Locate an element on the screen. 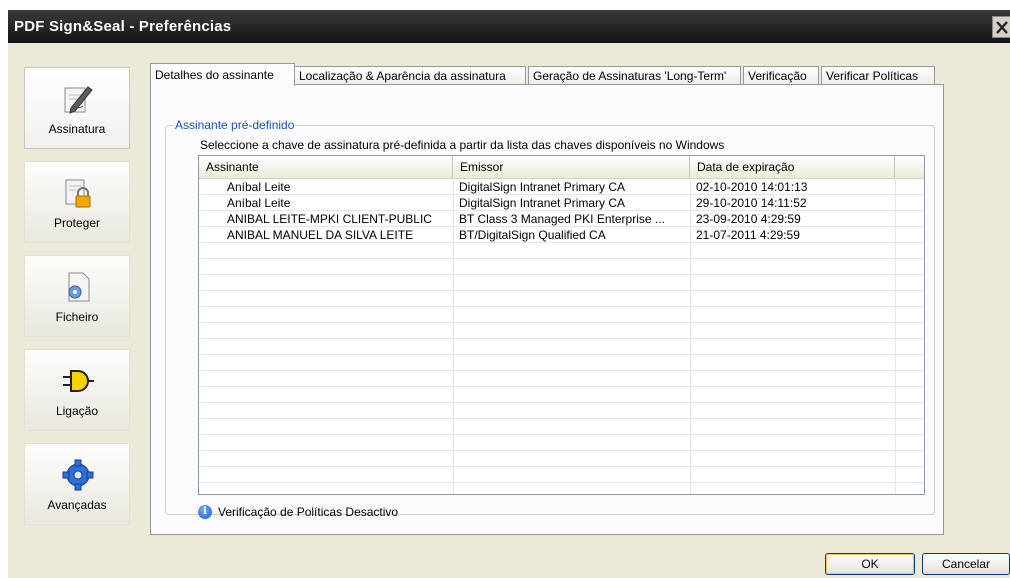 The height and width of the screenshot is (578, 1010). tab-detalhes-assinante: Detalhes do assinante is located at coordinates (222, 74).